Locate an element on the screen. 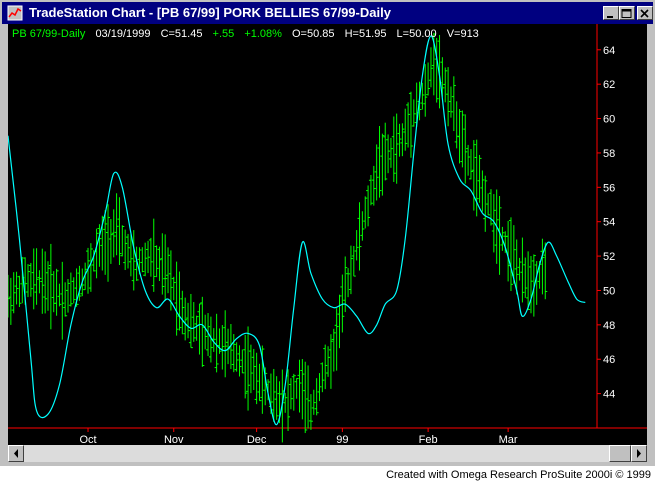 The width and height of the screenshot is (655, 482). horizontal-scrollbar is located at coordinates (327, 453).